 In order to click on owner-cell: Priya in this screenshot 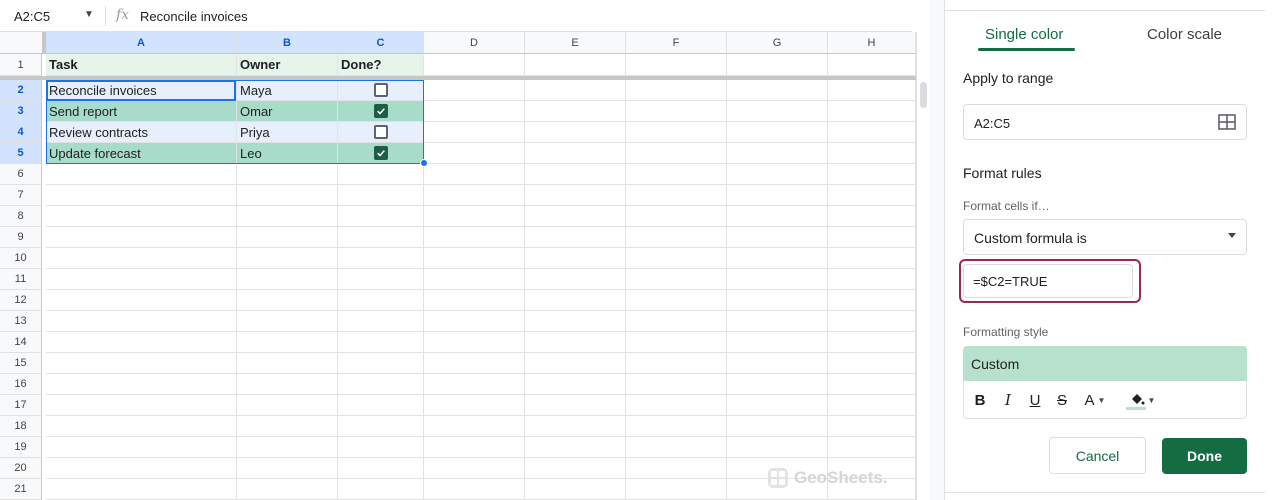, I will do `click(287, 132)`.